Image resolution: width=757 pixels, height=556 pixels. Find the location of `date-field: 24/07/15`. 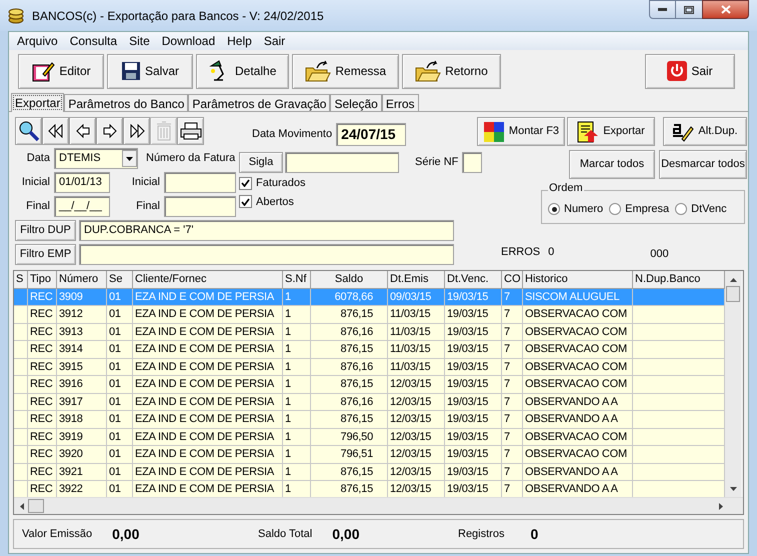

date-field: 24/07/15 is located at coordinates (371, 134).